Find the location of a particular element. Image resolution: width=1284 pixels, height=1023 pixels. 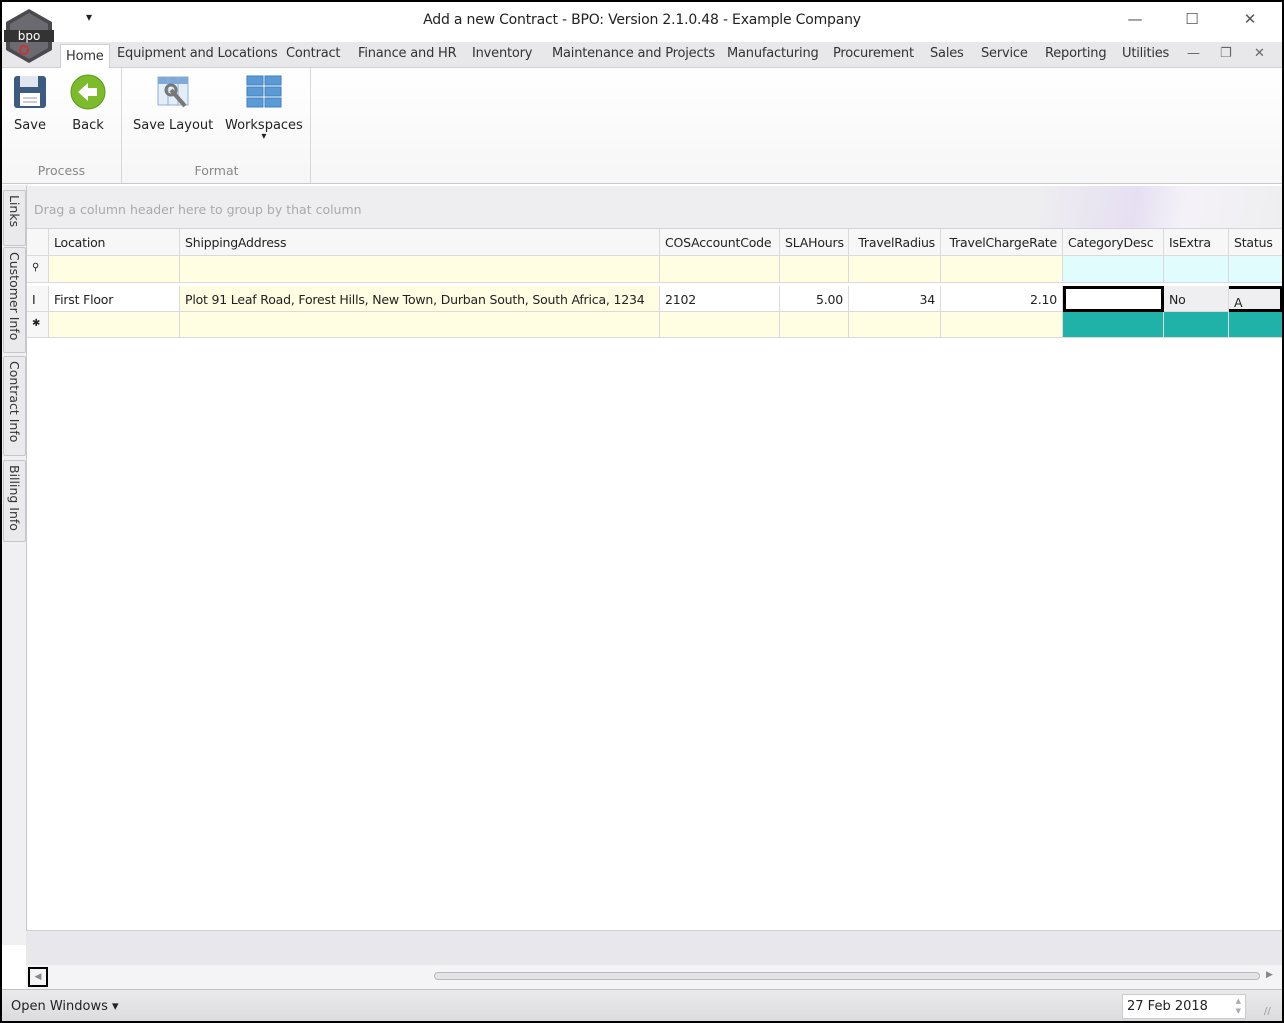

cell-travelchargerate: 2.10 is located at coordinates (1002, 299).